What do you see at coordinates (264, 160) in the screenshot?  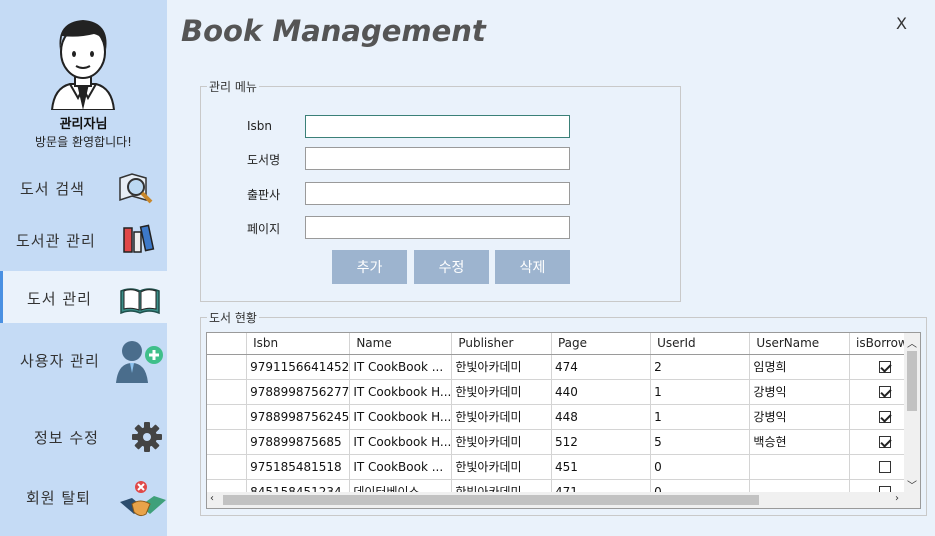 I see `title-label: 도서명` at bounding box center [264, 160].